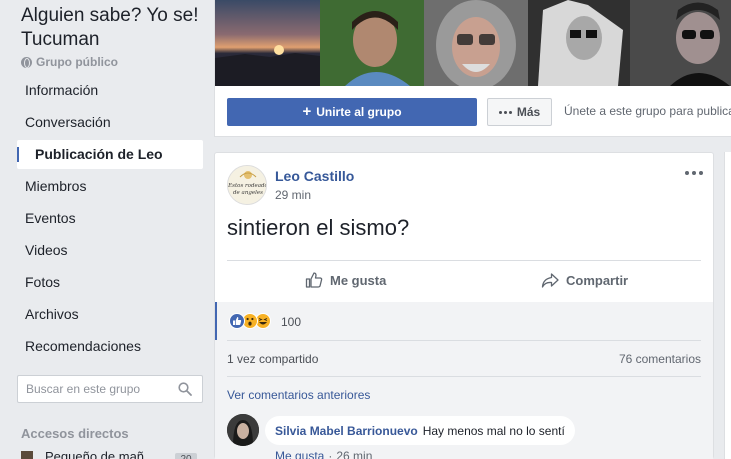 The height and width of the screenshot is (459, 731). Describe the element at coordinates (68, 122) in the screenshot. I see `nav-conversacion: Conversación` at that location.